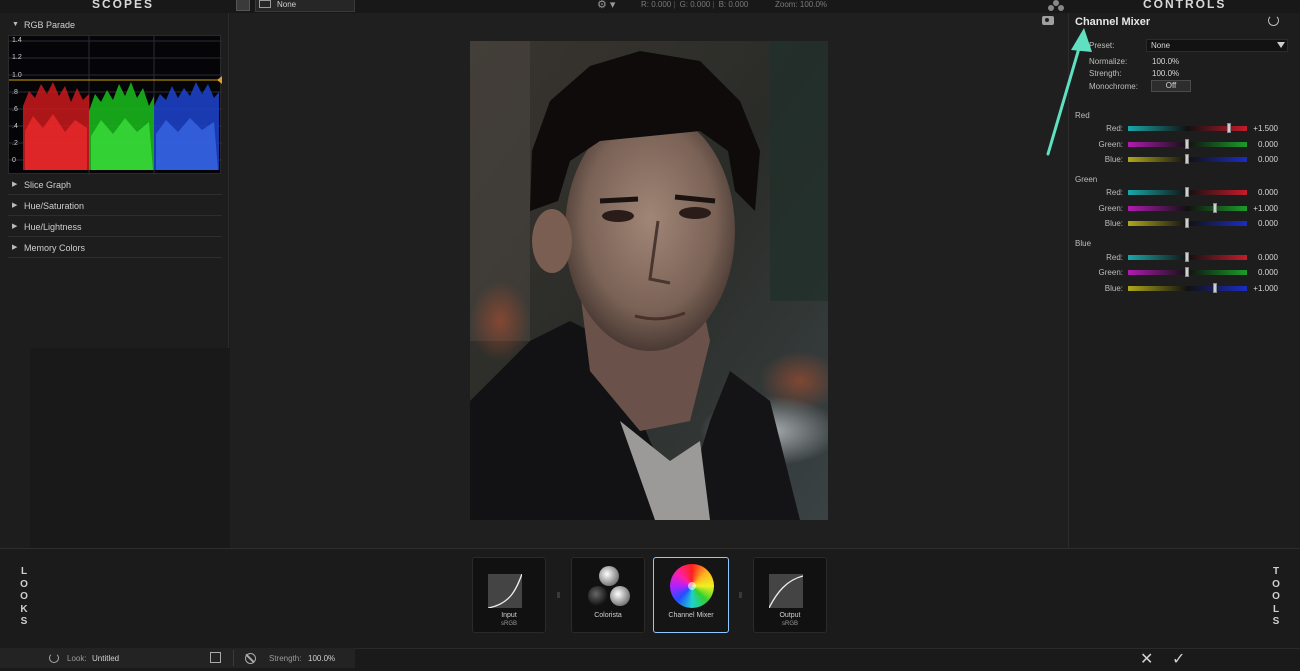  What do you see at coordinates (321, 658) in the screenshot?
I see `look-strength-value: 100.0%` at bounding box center [321, 658].